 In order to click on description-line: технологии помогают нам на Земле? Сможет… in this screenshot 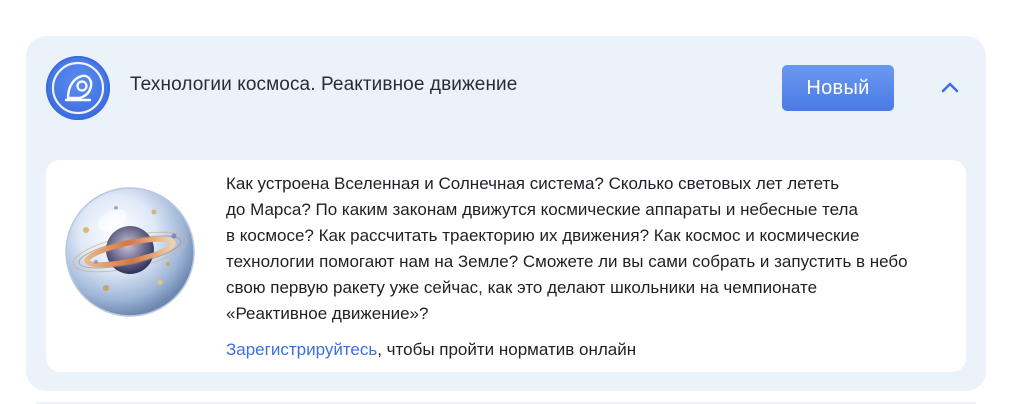, I will do `click(567, 261)`.